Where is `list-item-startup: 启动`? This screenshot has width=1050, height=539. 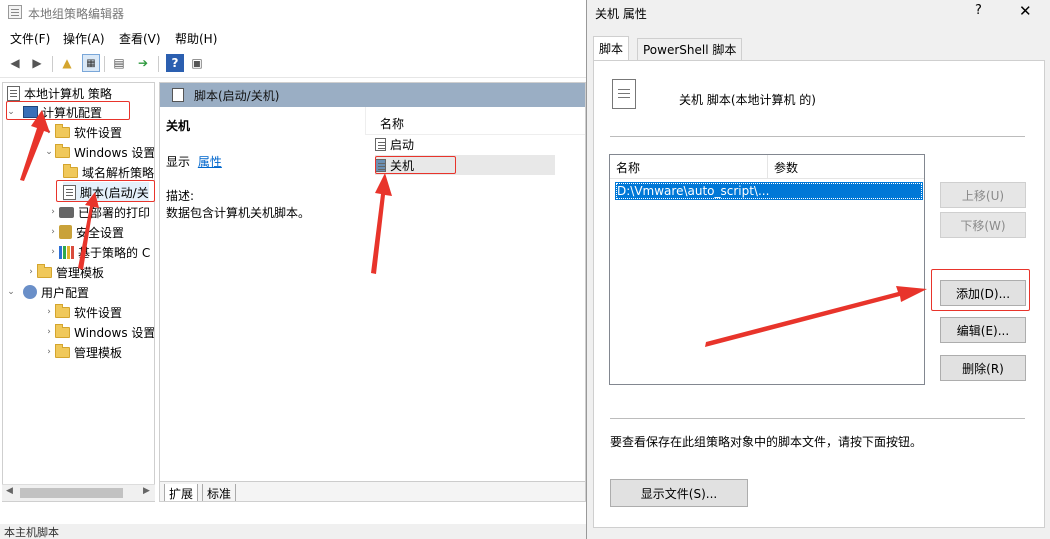 list-item-startup: 启动 is located at coordinates (394, 144).